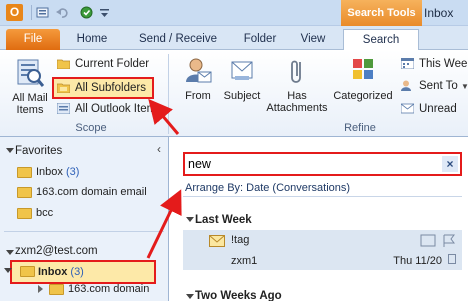  I want to click on from-button: From, so click(198, 79).